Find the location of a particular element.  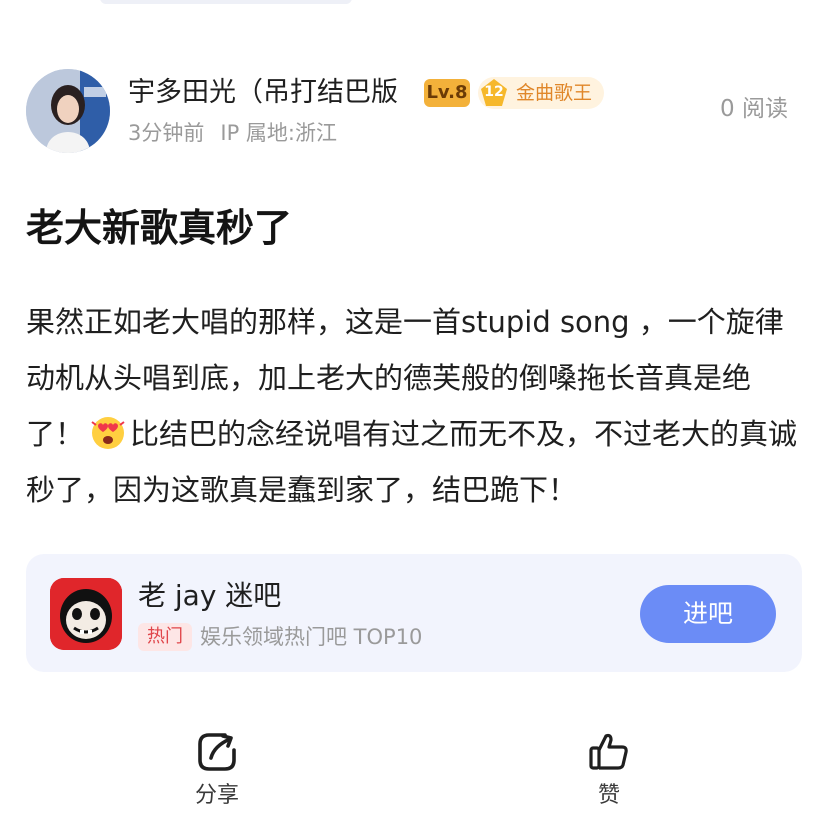

thumbs-up-icon is located at coordinates (608, 751).